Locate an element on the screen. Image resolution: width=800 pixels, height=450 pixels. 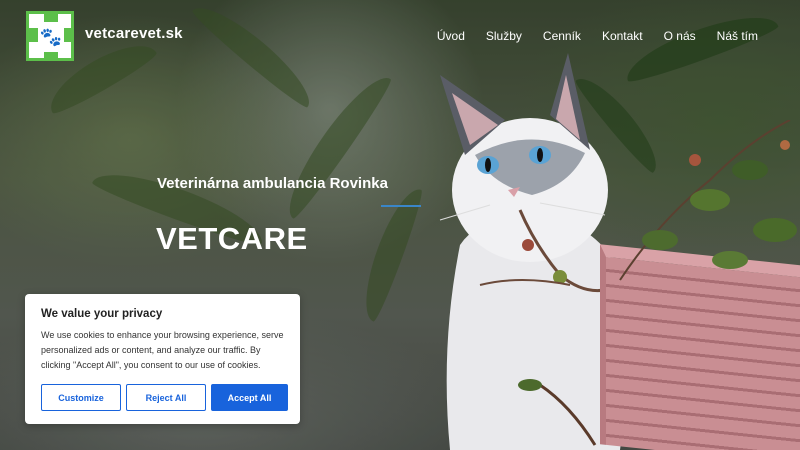
nav-item-uvod: Úvod is located at coordinates (451, 36).